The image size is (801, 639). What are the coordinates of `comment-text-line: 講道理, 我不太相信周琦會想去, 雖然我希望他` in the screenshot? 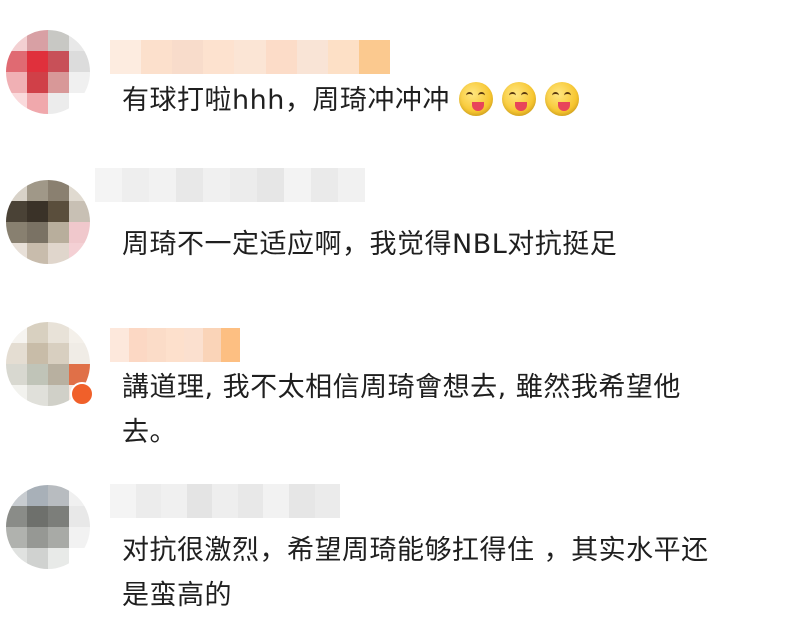 It's located at (401, 387).